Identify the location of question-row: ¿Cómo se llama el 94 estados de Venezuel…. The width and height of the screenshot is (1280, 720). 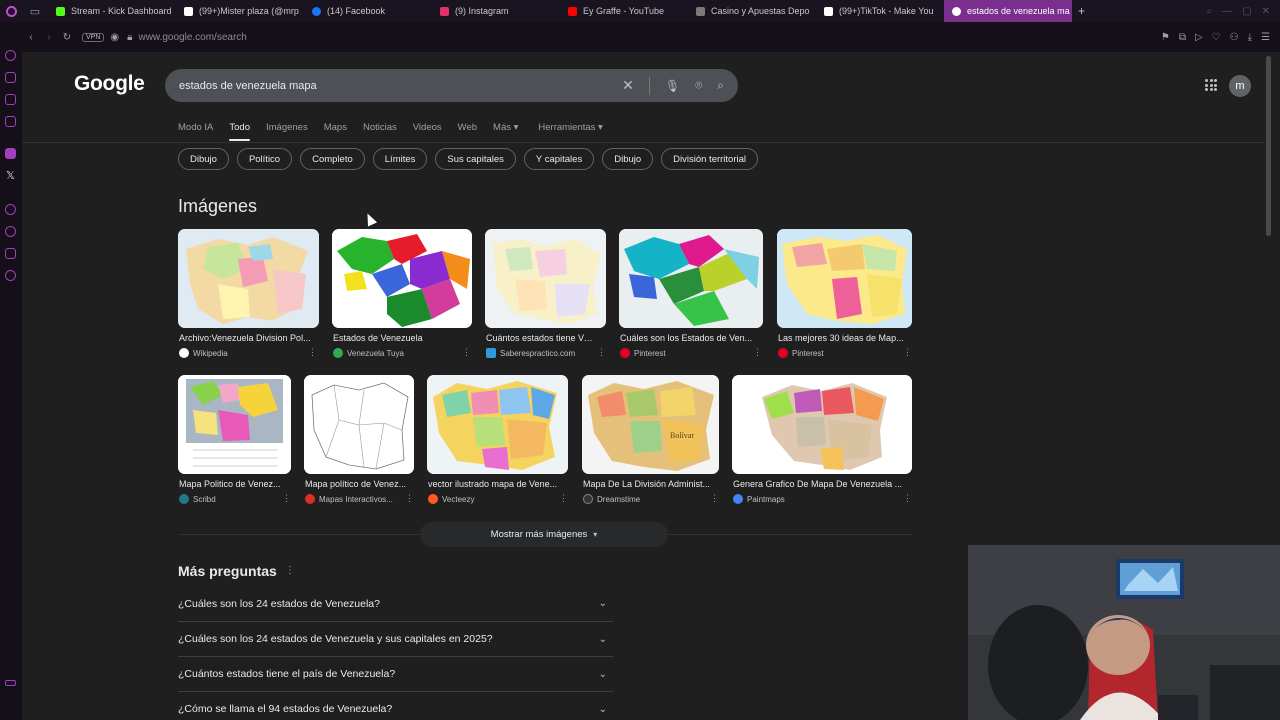
(395, 705).